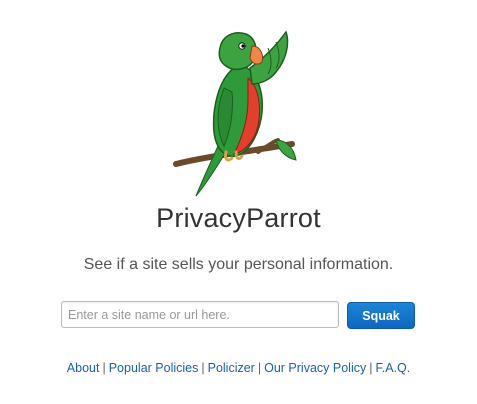 Image resolution: width=477 pixels, height=404 pixels. What do you see at coordinates (231, 368) in the screenshot?
I see `policizer-link: Policizer` at bounding box center [231, 368].